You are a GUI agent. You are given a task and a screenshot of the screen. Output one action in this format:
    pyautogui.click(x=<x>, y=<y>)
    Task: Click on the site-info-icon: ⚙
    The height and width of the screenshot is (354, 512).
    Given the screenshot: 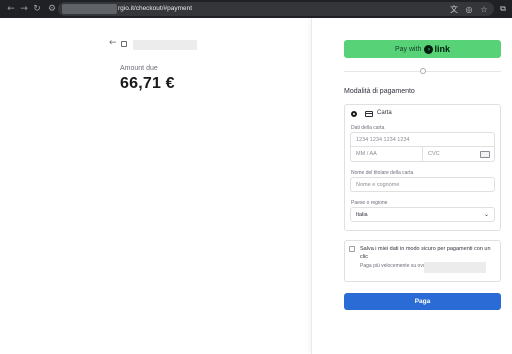 What is the action you would take?
    pyautogui.click(x=52, y=9)
    